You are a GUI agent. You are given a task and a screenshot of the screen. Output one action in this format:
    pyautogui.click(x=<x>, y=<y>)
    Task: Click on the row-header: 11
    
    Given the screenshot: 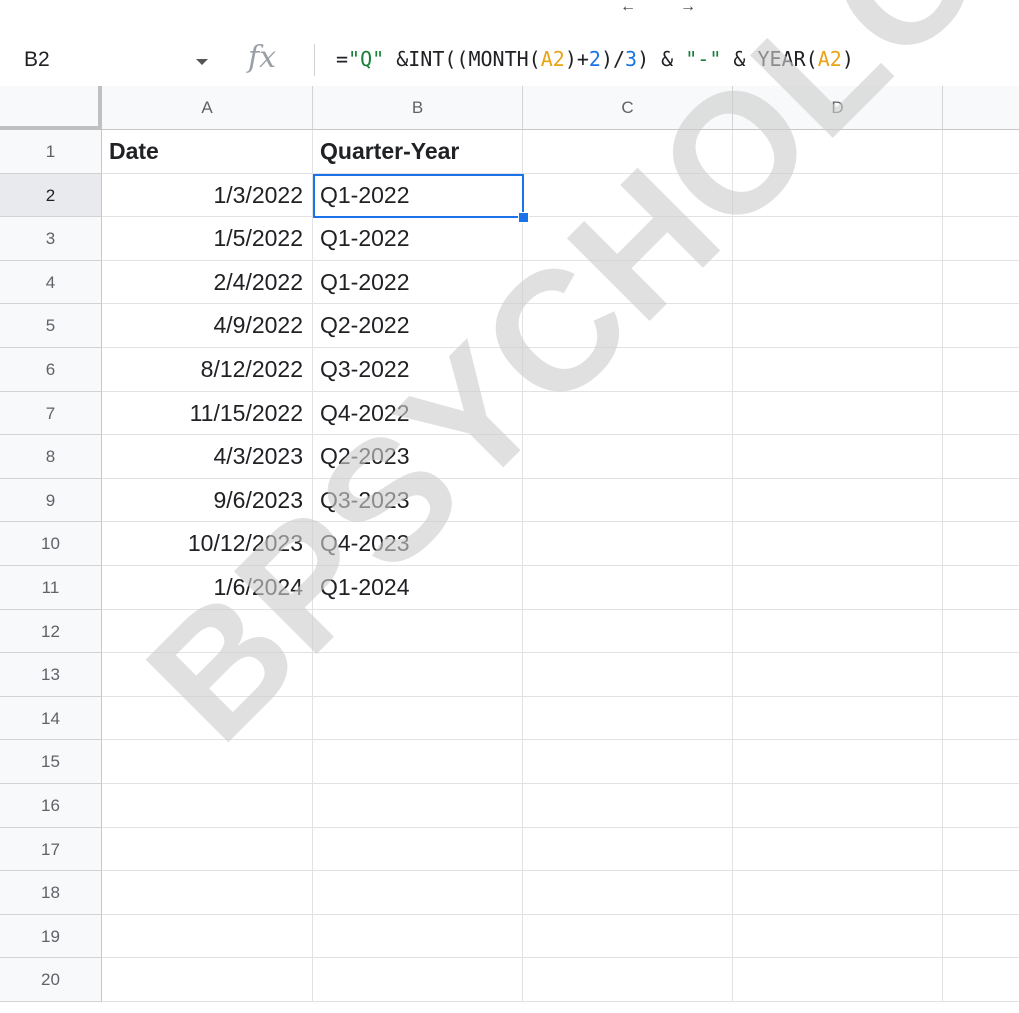 What is the action you would take?
    pyautogui.click(x=51, y=588)
    